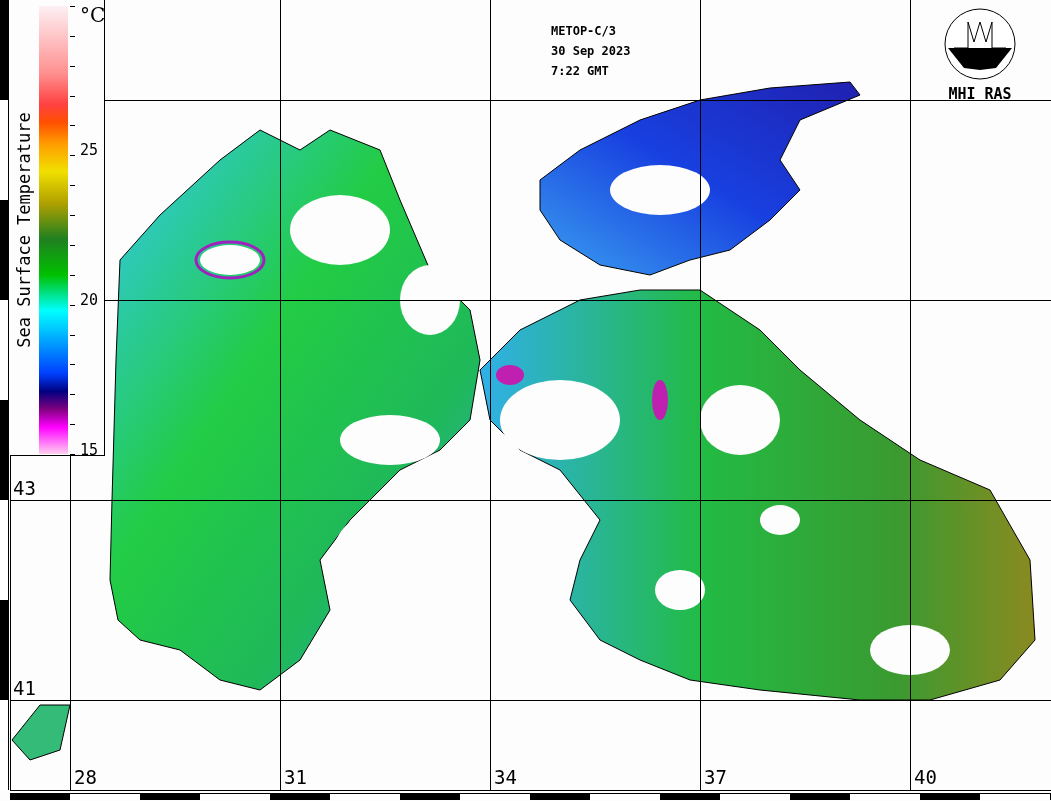 The height and width of the screenshot is (801, 1051). Describe the element at coordinates (980, 94) in the screenshot. I see `logo-text: MHI RAS` at that location.